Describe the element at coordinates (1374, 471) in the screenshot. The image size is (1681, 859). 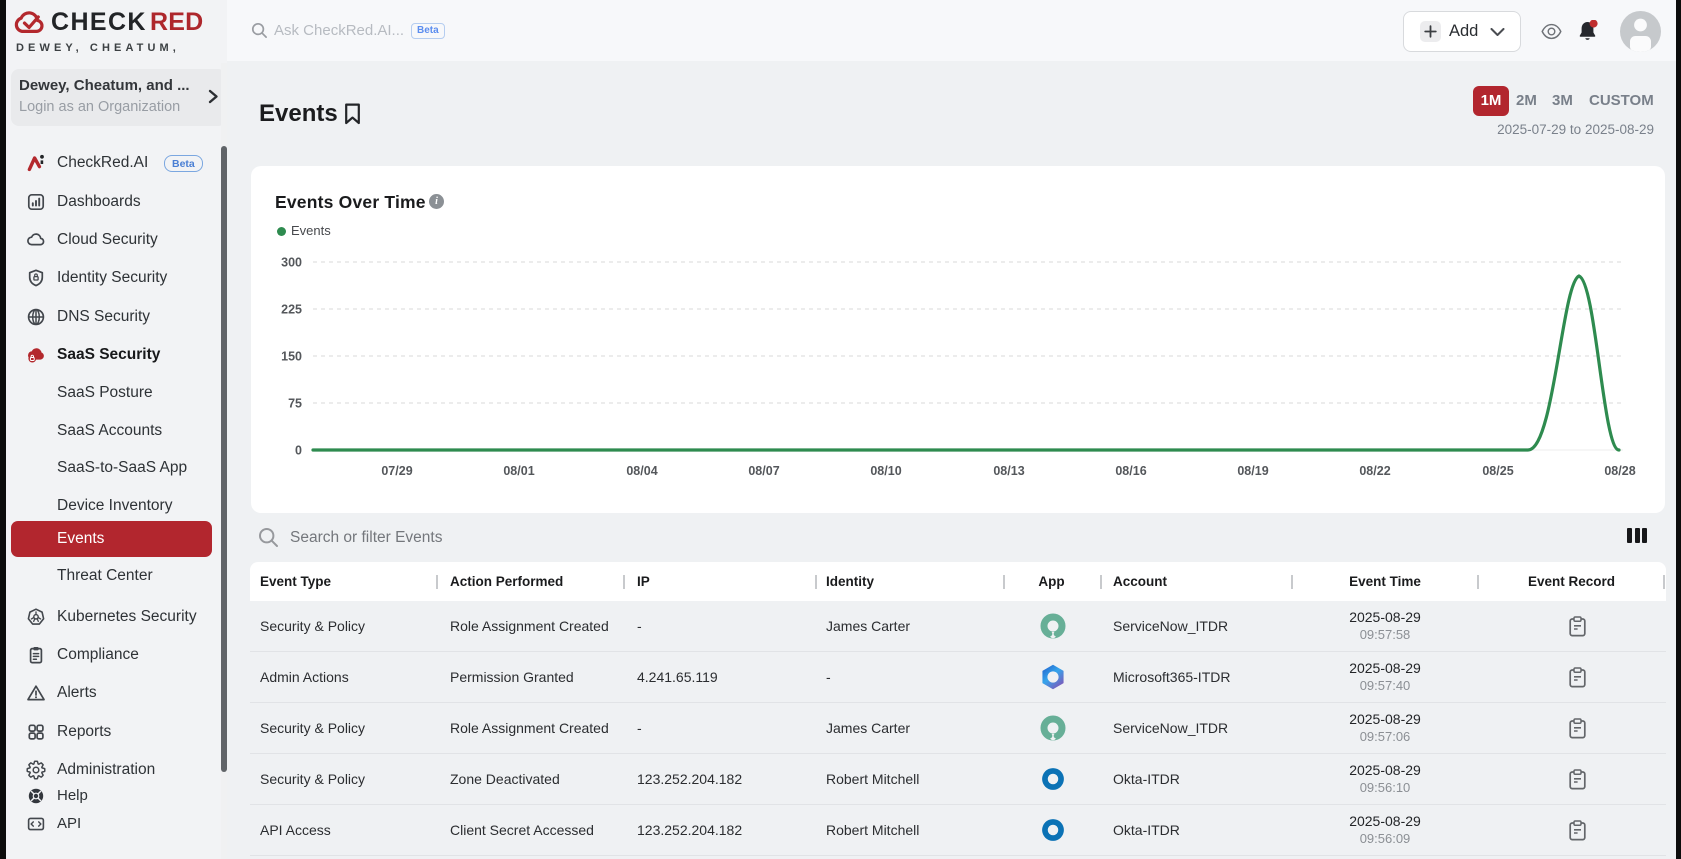
I see `svg-text: 08/22` at that location.